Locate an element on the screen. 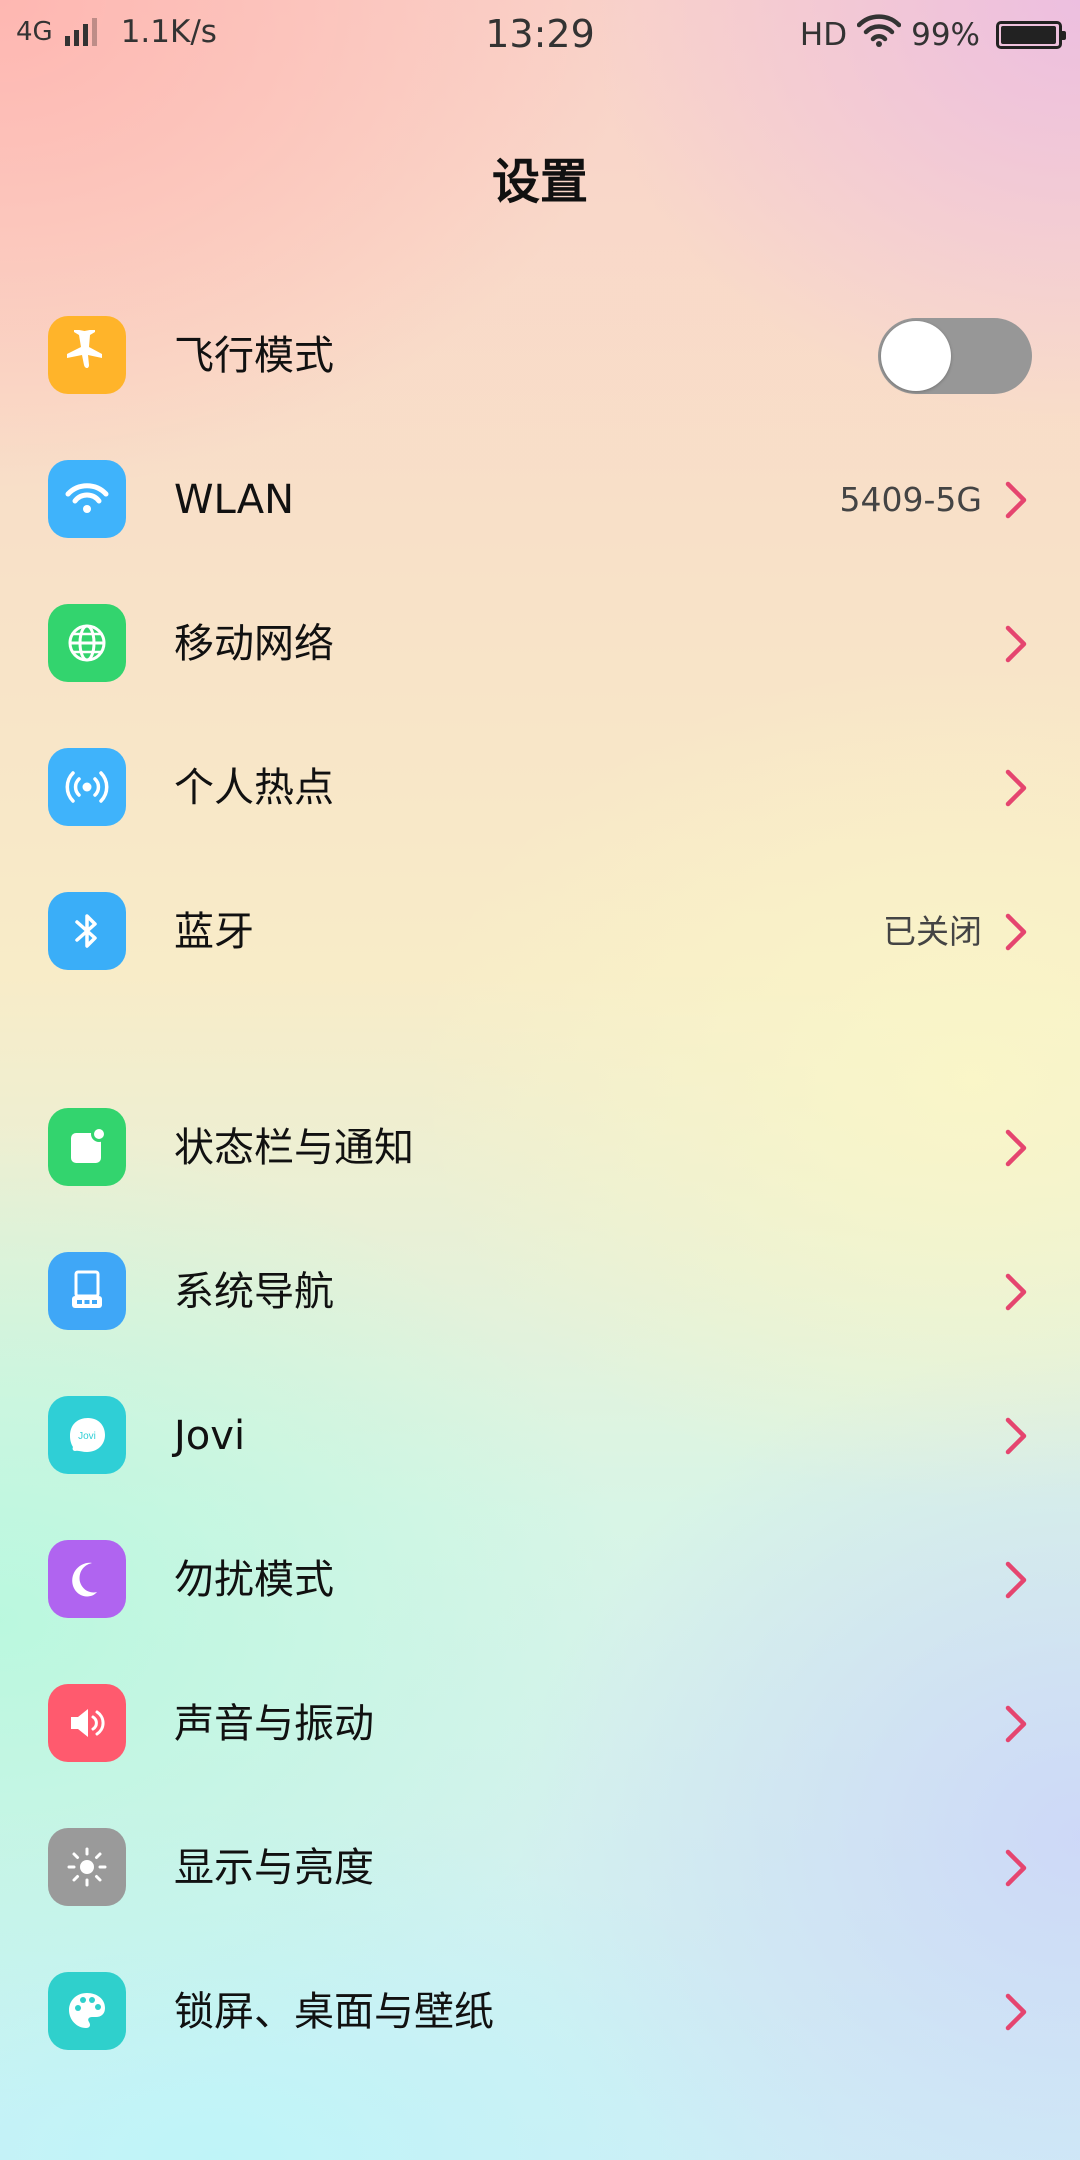 The width and height of the screenshot is (1080, 2160). setting-label: 个人热点 is located at coordinates (254, 788).